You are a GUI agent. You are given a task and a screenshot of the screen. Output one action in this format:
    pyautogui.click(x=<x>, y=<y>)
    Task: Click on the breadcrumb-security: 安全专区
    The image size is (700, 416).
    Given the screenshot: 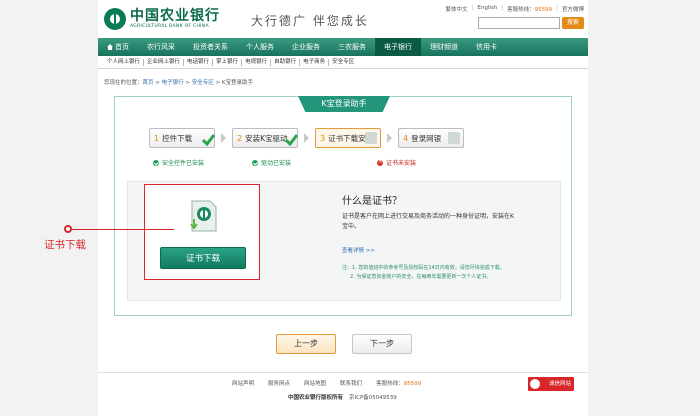 What is the action you would take?
    pyautogui.click(x=203, y=83)
    